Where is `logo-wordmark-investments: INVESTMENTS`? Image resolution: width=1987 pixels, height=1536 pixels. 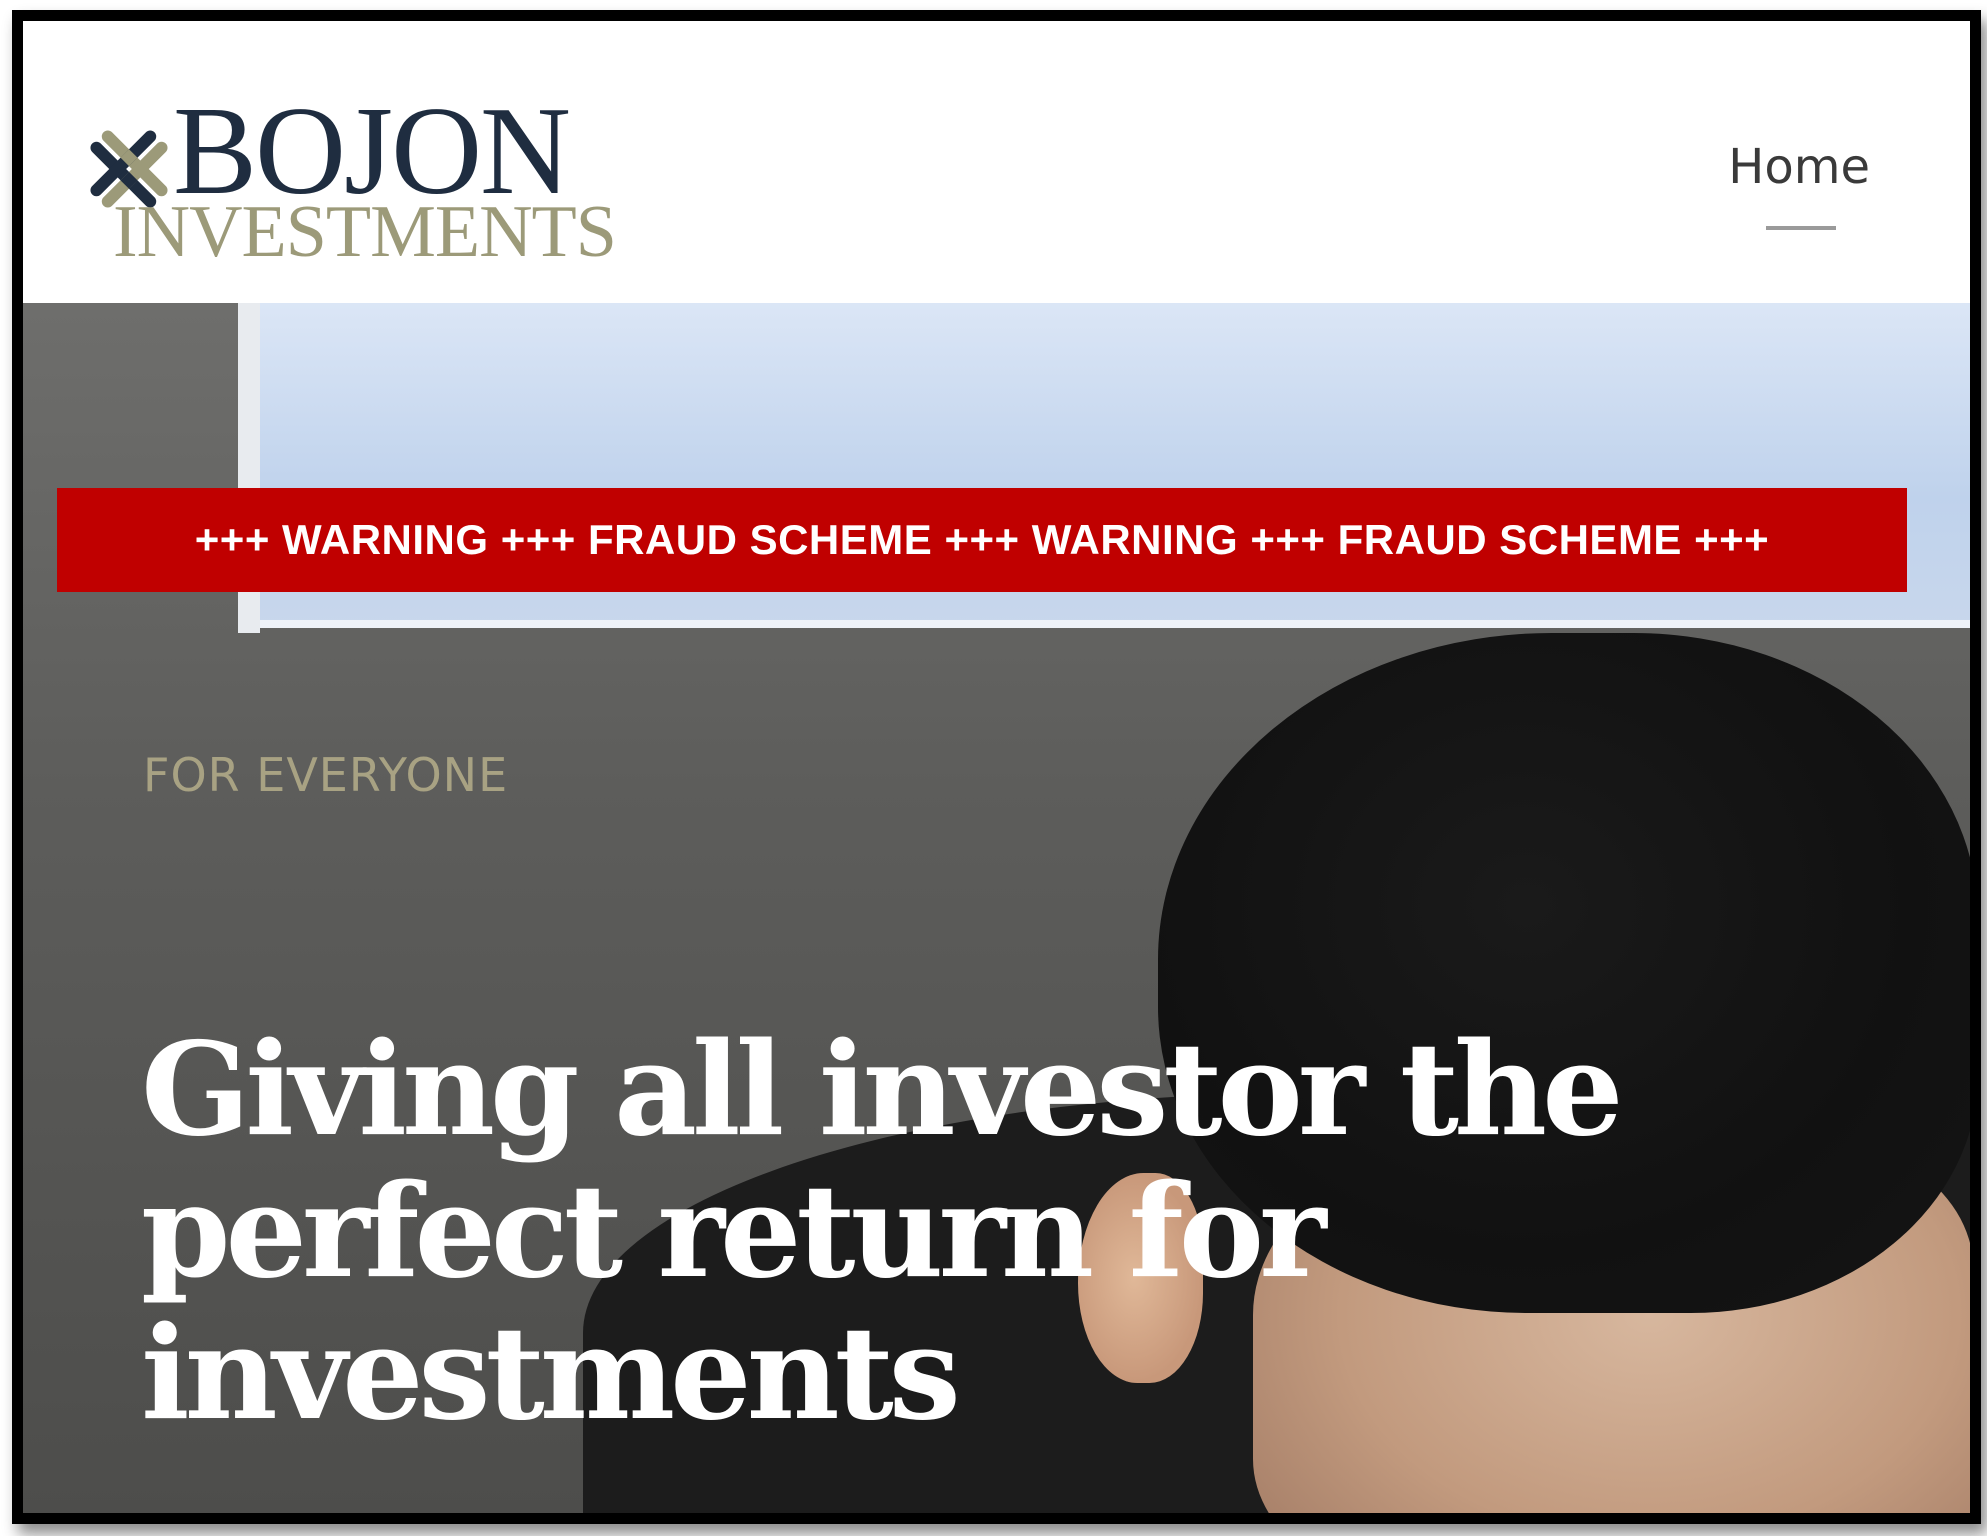 logo-wordmark-investments: INVESTMENTS is located at coordinates (365, 232).